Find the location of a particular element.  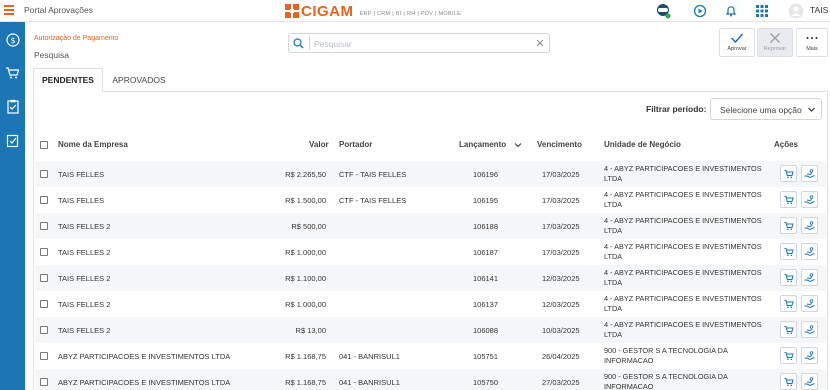

portal-title: Portal Aprovações is located at coordinates (58, 10).